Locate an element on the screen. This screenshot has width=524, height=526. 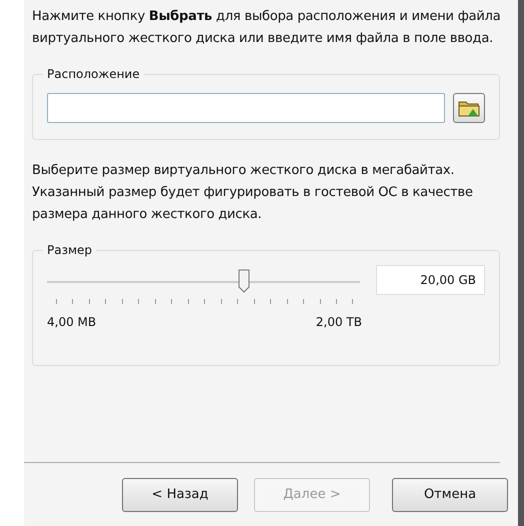
cancel-button: Отмена is located at coordinates (450, 495).